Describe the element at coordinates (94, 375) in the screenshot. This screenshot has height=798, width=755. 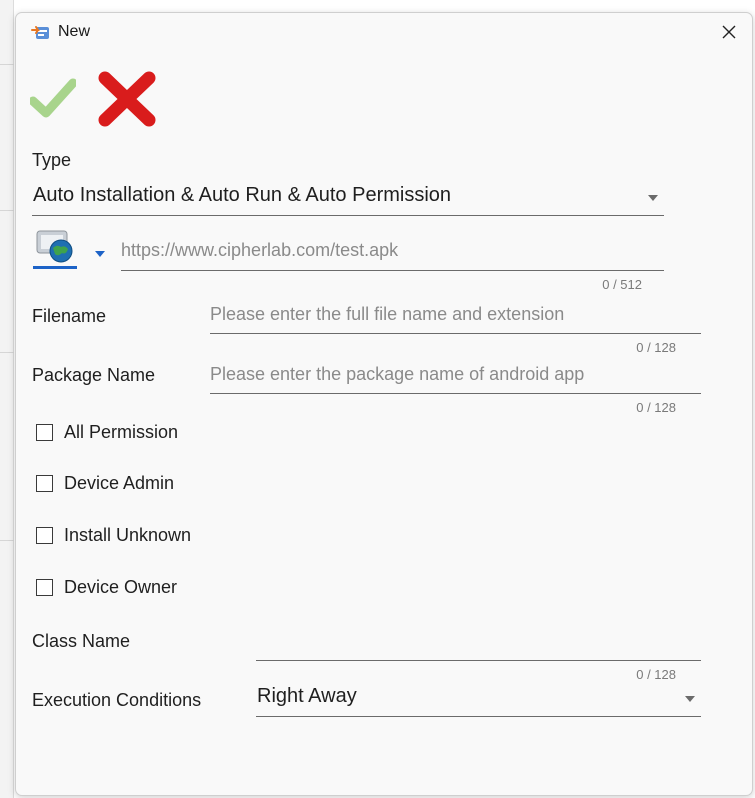
I see `package-name-label: Package Name` at that location.